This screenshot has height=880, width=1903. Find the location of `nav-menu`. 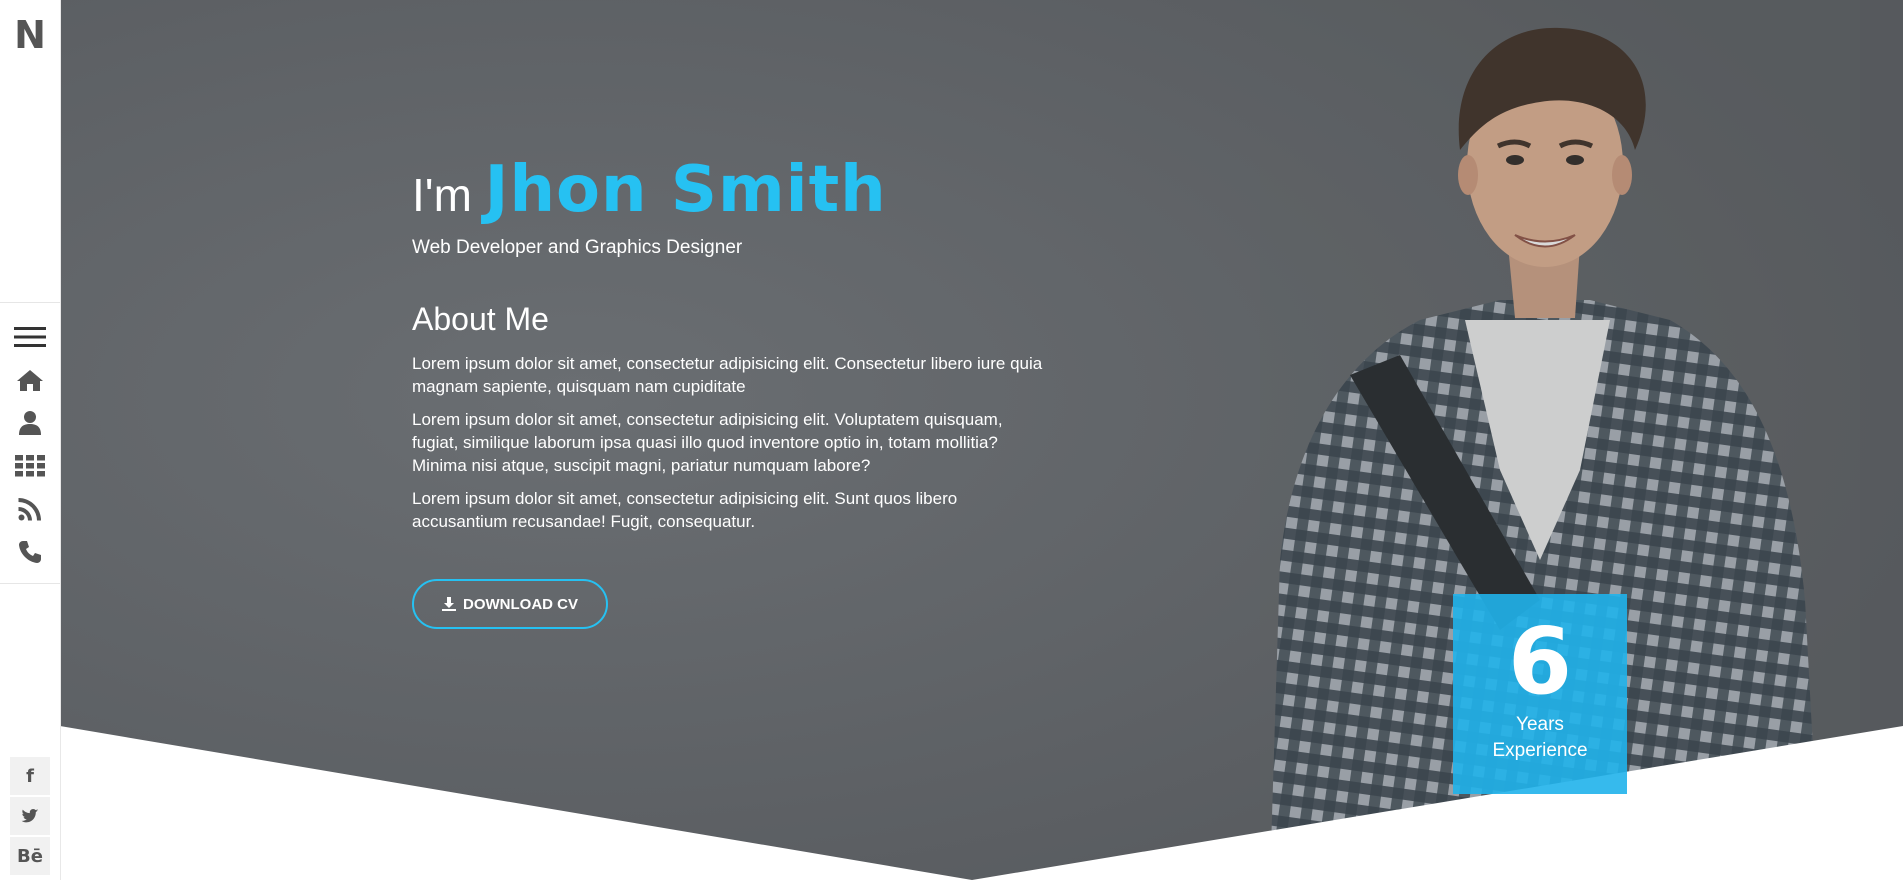

nav-menu is located at coordinates (30, 336).